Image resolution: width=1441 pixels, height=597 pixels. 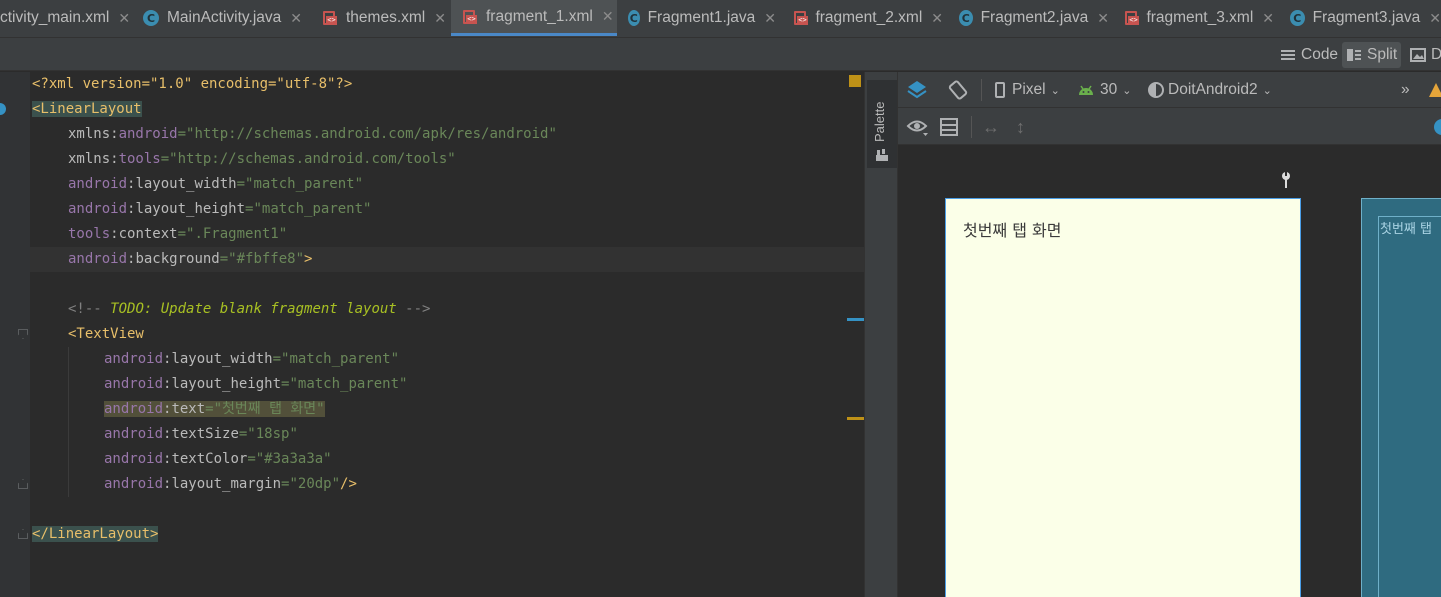 I want to click on tab-label: MainActivity.java, so click(x=224, y=17).